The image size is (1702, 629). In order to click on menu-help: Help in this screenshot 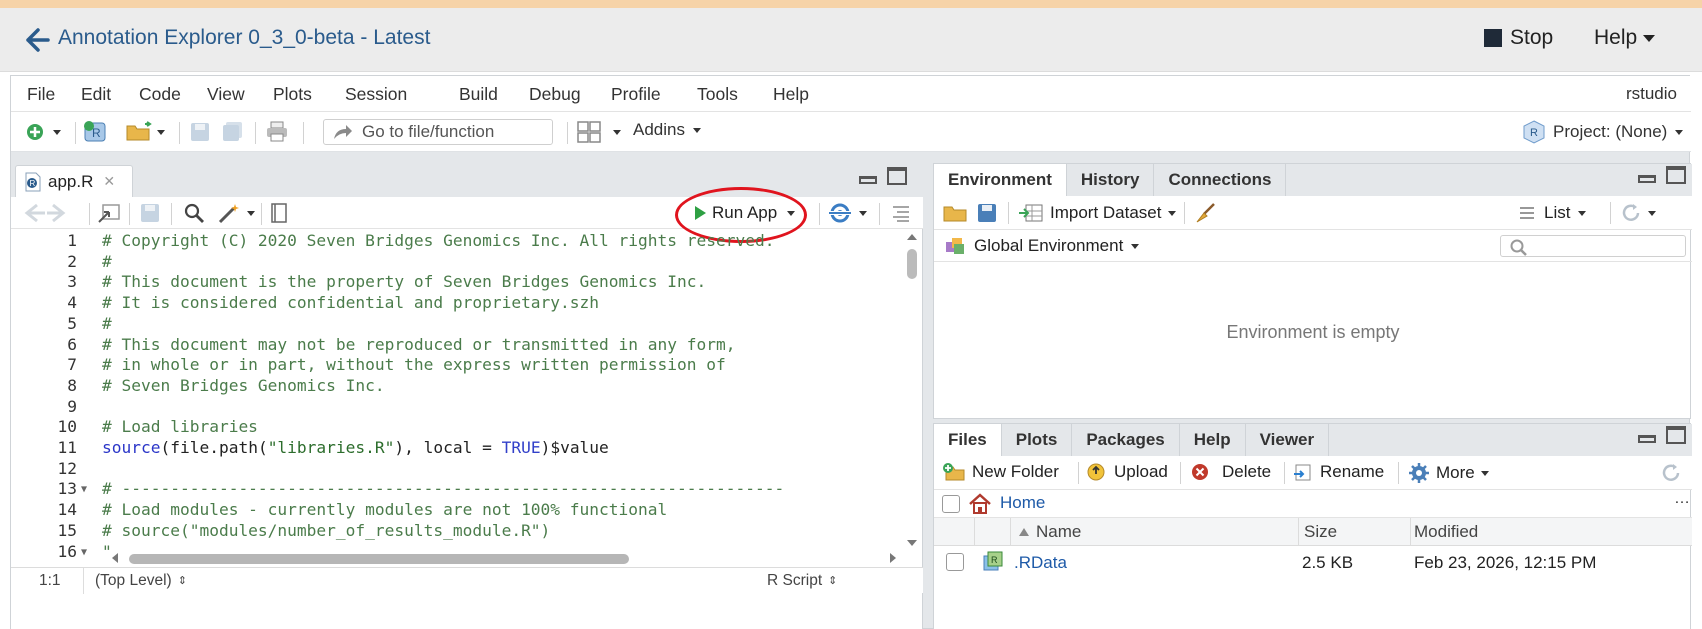, I will do `click(791, 94)`.